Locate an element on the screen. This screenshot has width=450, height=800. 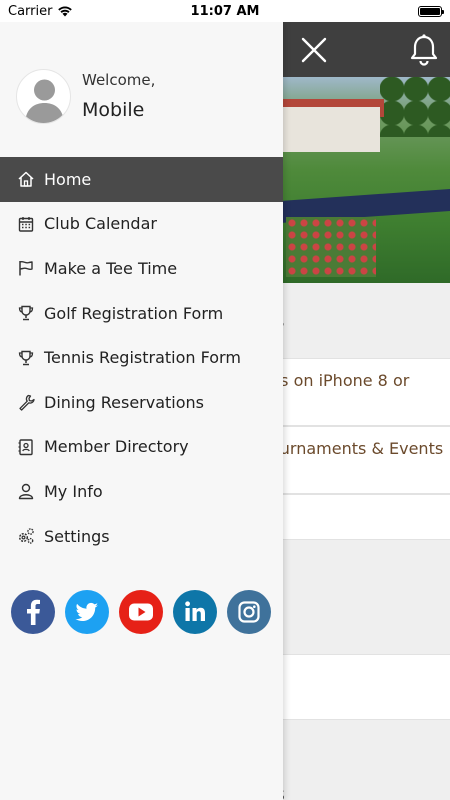
menu-item-label: Club Calendar is located at coordinates (100, 224).